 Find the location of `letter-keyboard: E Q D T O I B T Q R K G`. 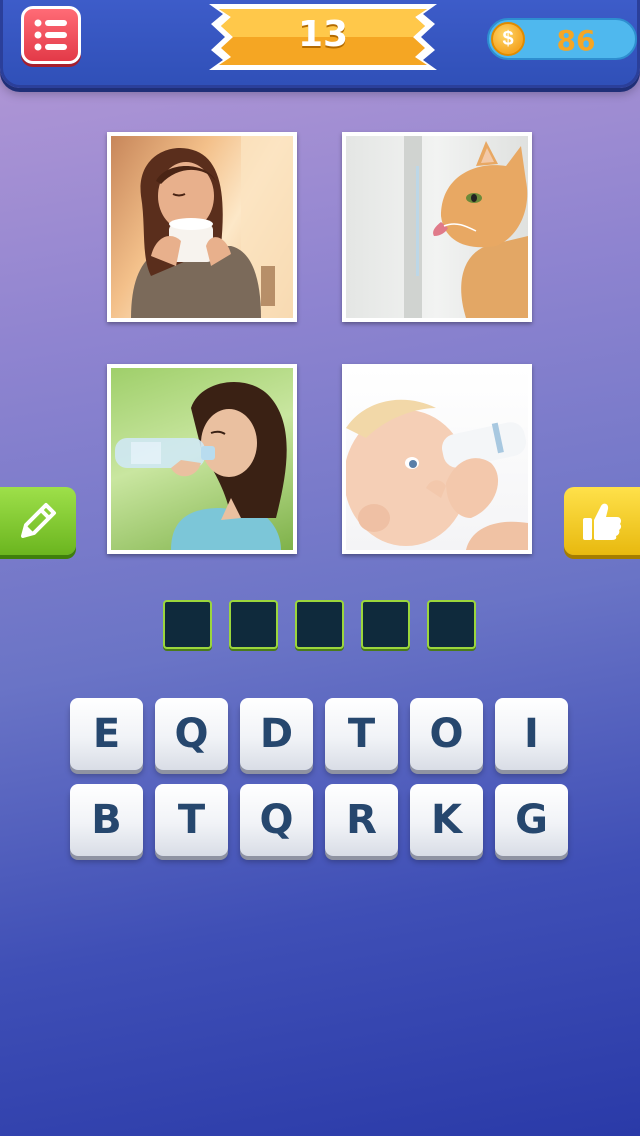

letter-keyboard: E Q D T O I B T Q R K G is located at coordinates (321, 784).